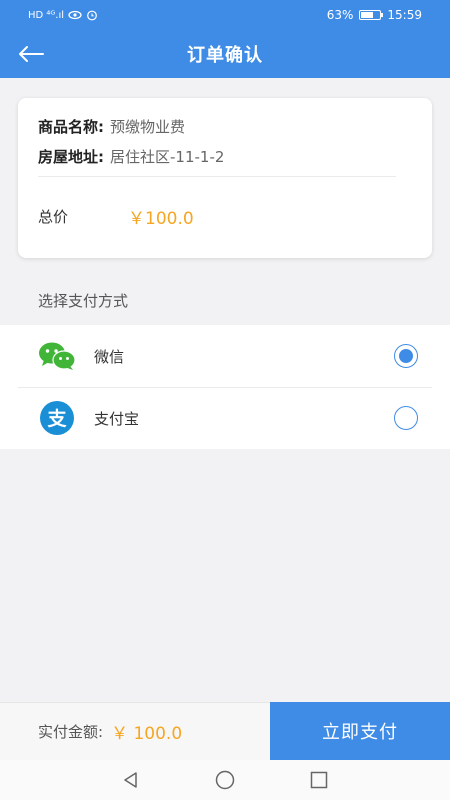 This screenshot has height=800, width=450. Describe the element at coordinates (109, 356) in the screenshot. I see `wechat-label: 微信` at that location.